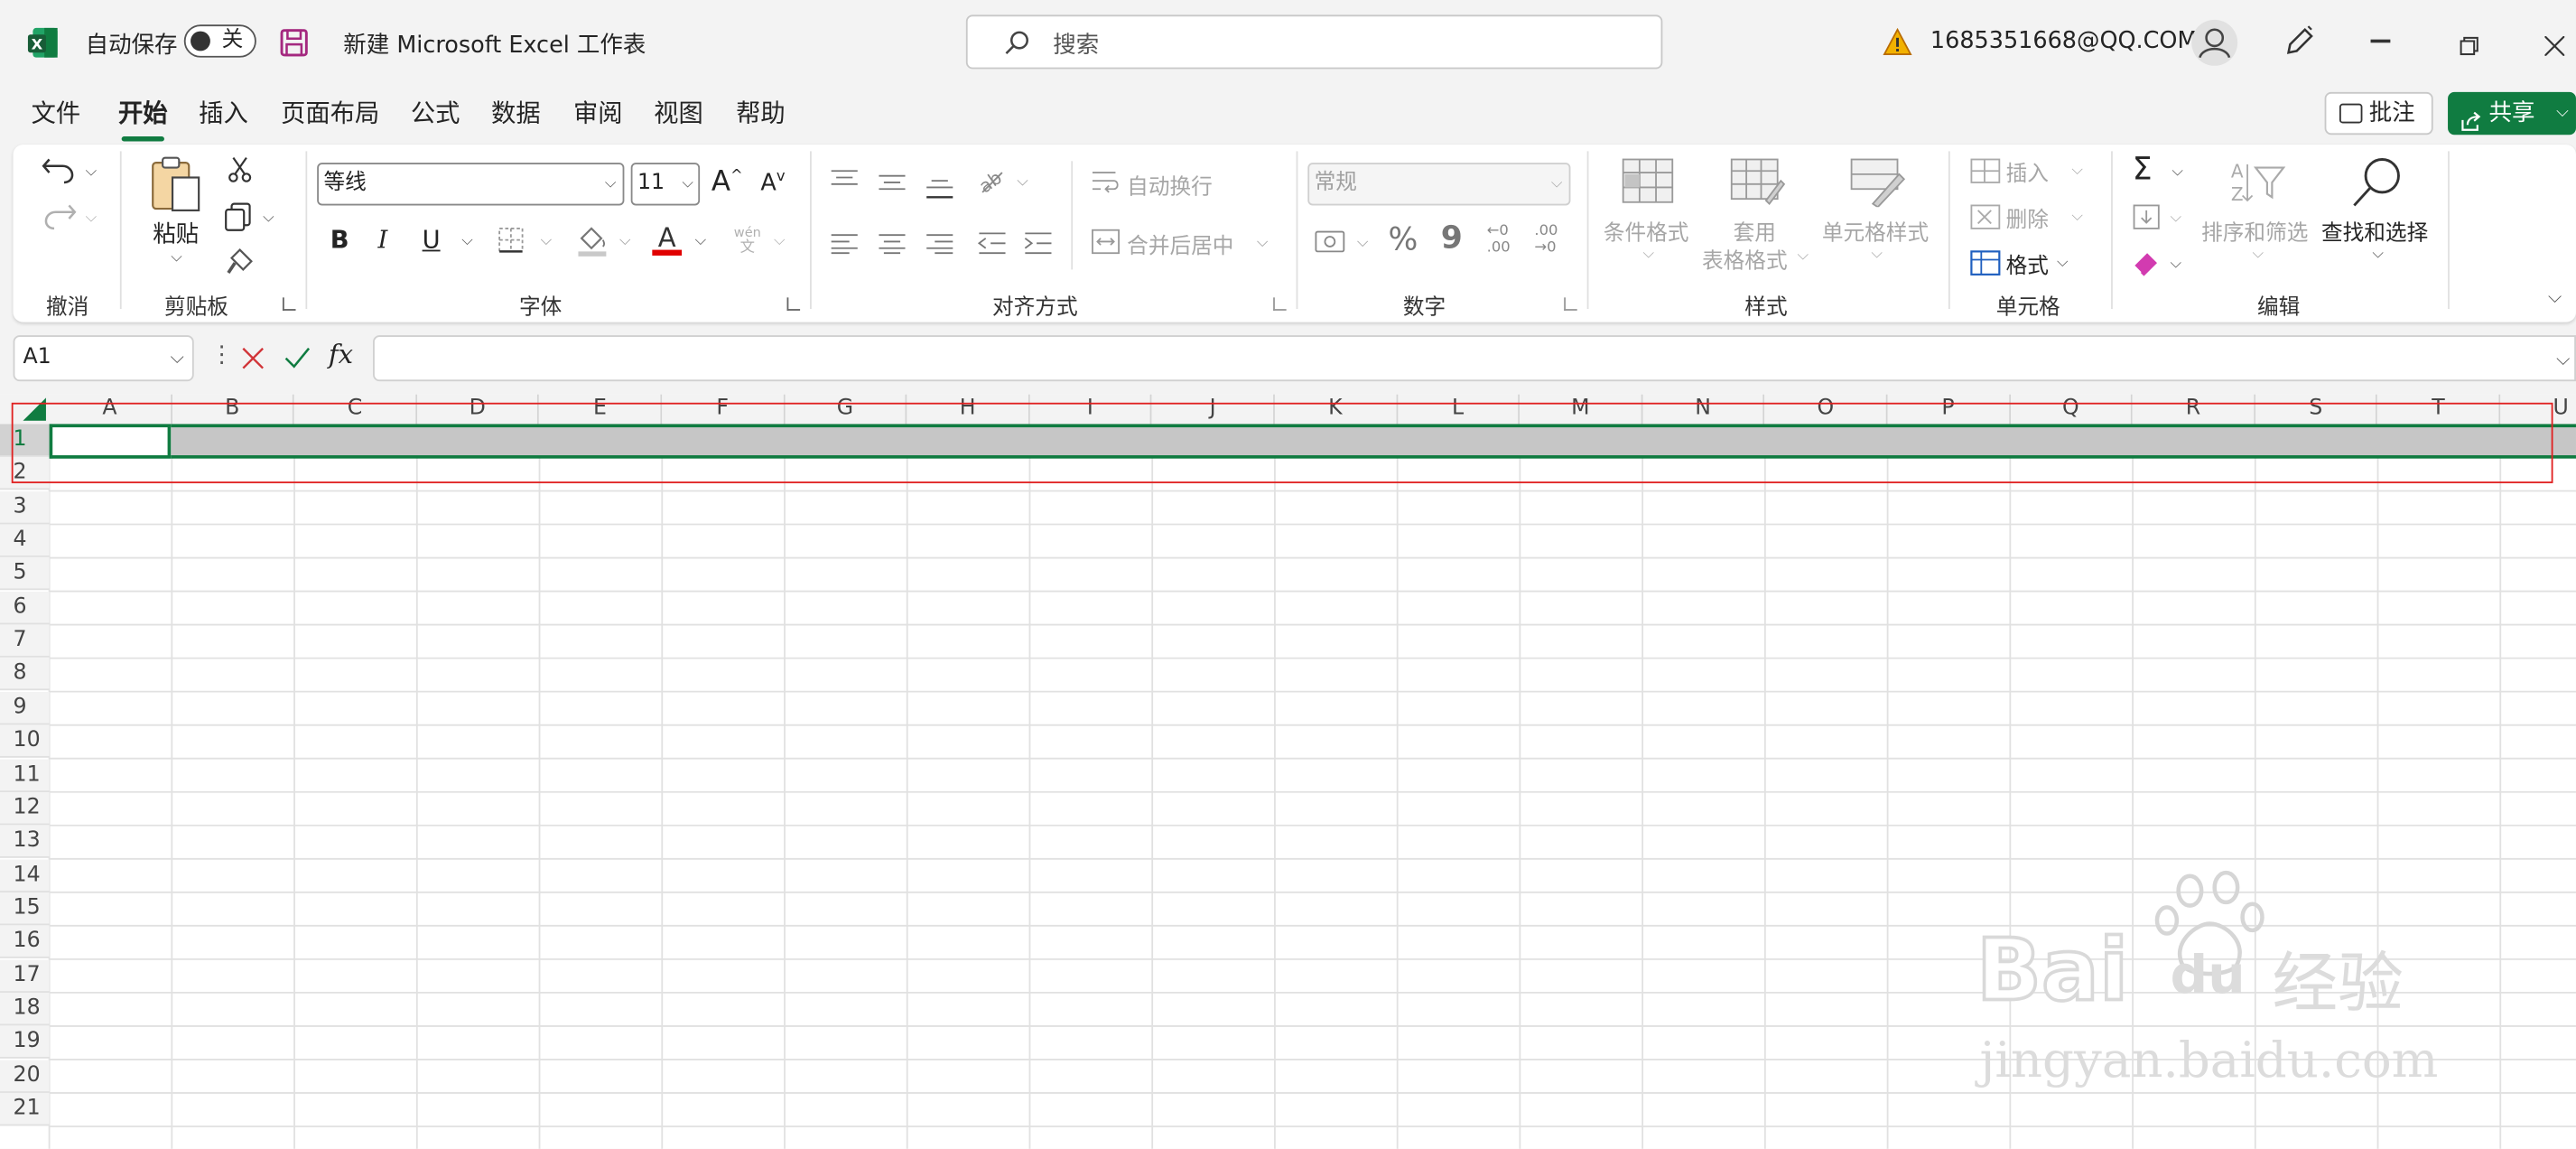 This screenshot has height=1149, width=2576. I want to click on row-header: 12, so click(25, 808).